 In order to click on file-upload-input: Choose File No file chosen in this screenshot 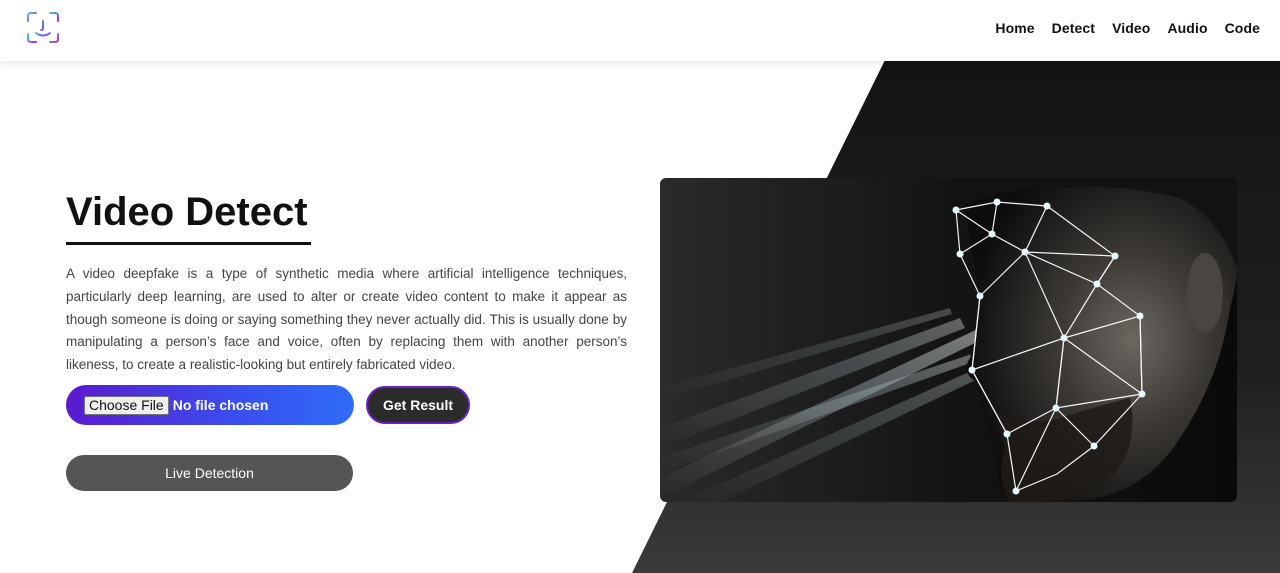, I will do `click(210, 405)`.